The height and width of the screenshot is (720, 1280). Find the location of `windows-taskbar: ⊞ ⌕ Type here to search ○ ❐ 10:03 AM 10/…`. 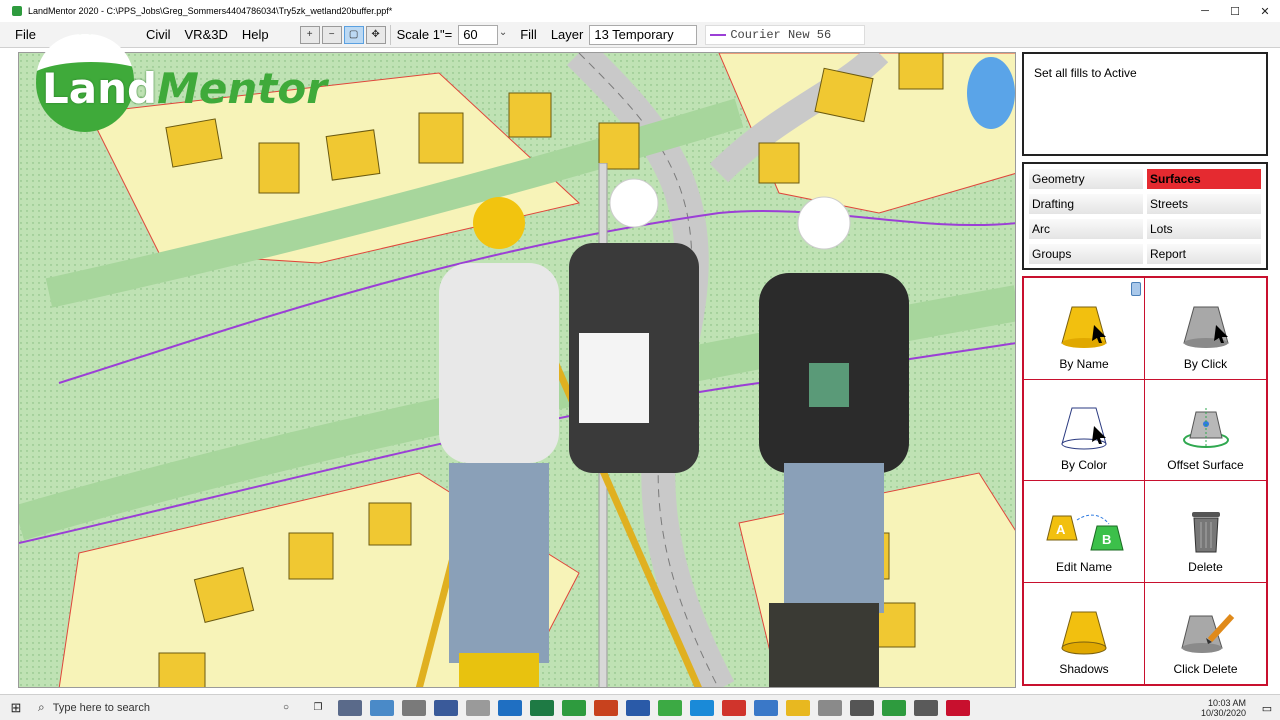

windows-taskbar: ⊞ ⌕ Type here to search ○ ❐ 10:03 AM 10/… is located at coordinates (640, 707).